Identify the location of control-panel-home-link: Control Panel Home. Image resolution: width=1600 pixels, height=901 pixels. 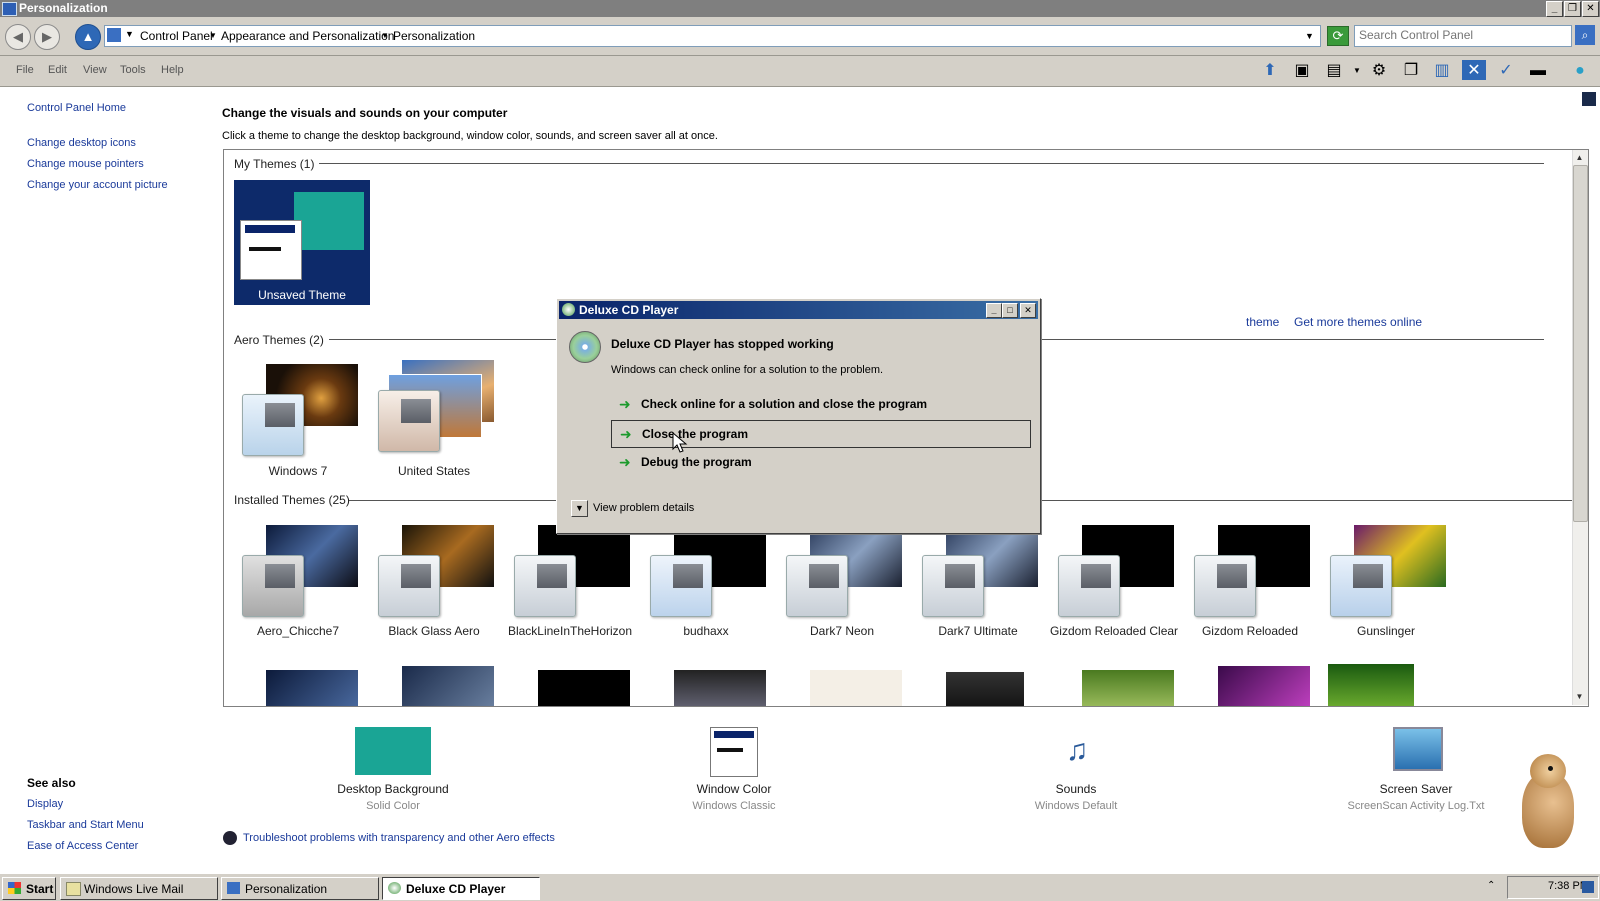
(76, 108).